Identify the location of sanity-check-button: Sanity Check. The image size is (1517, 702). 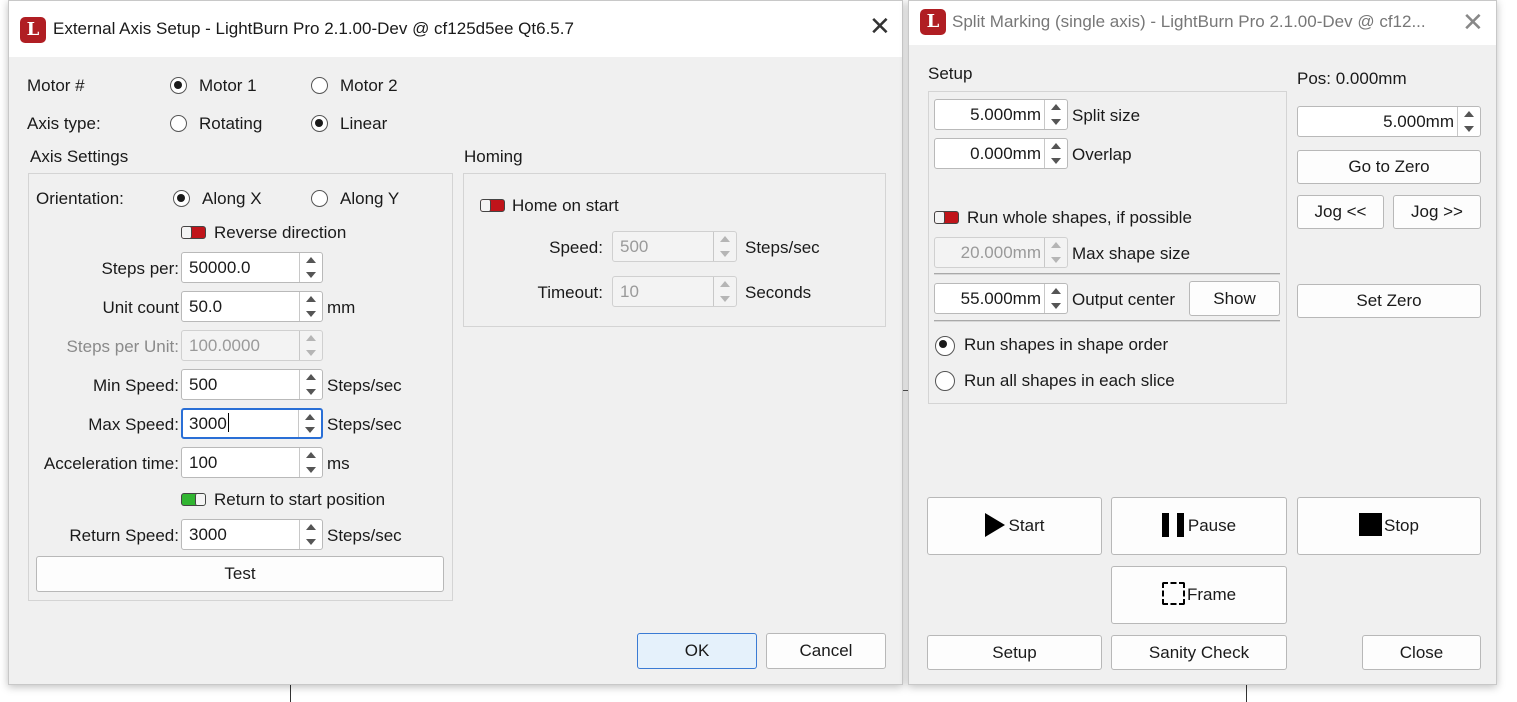
(1199, 652).